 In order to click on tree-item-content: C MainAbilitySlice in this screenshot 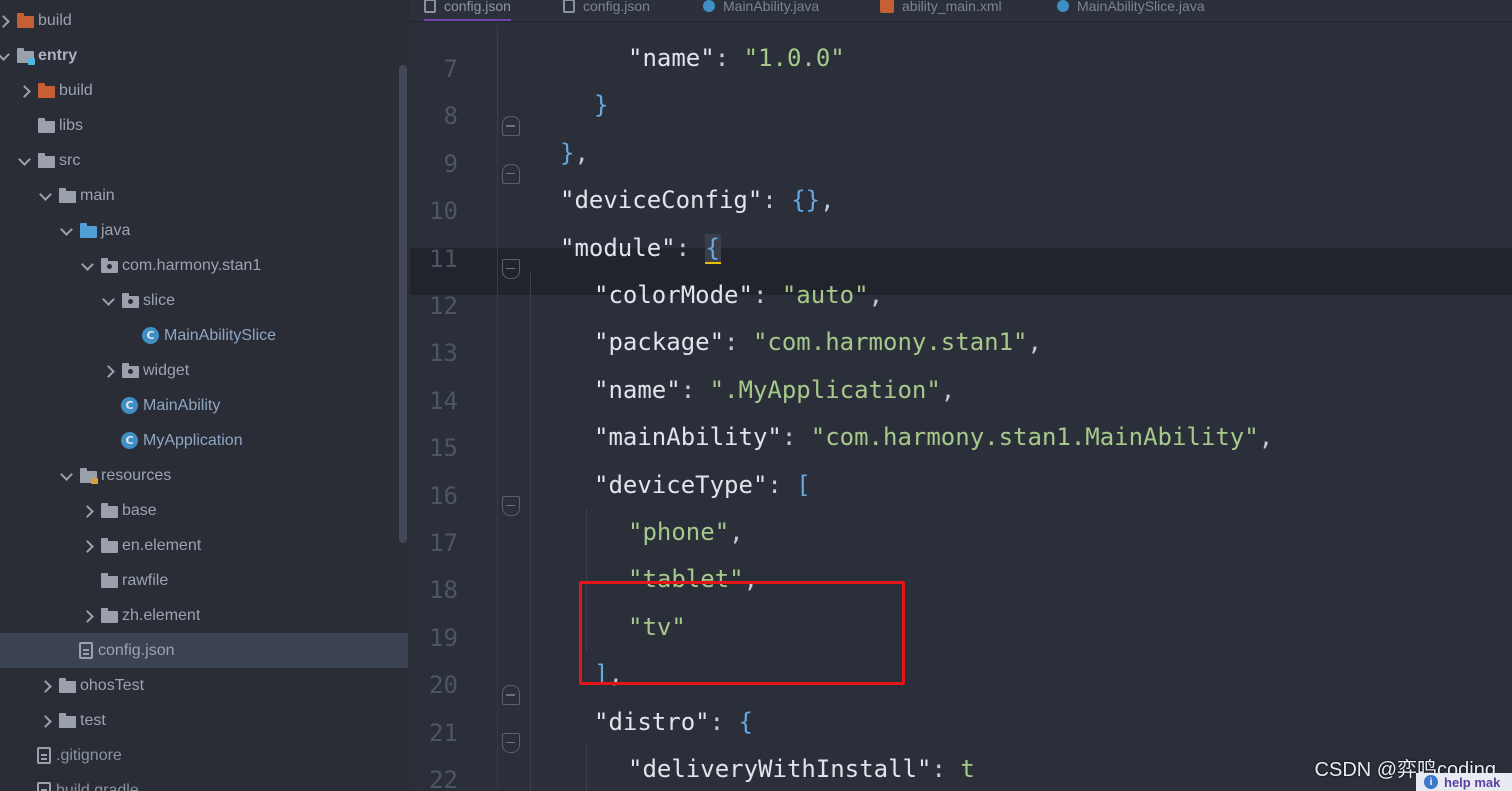, I will do `click(199, 335)`.